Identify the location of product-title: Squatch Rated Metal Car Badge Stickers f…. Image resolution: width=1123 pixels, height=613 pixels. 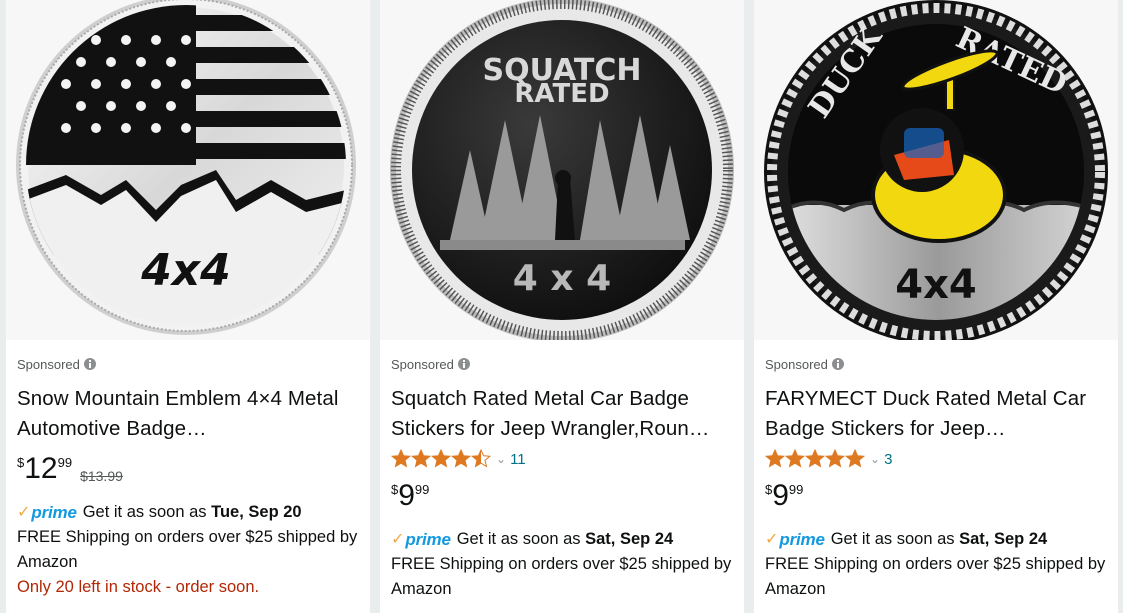
(563, 414).